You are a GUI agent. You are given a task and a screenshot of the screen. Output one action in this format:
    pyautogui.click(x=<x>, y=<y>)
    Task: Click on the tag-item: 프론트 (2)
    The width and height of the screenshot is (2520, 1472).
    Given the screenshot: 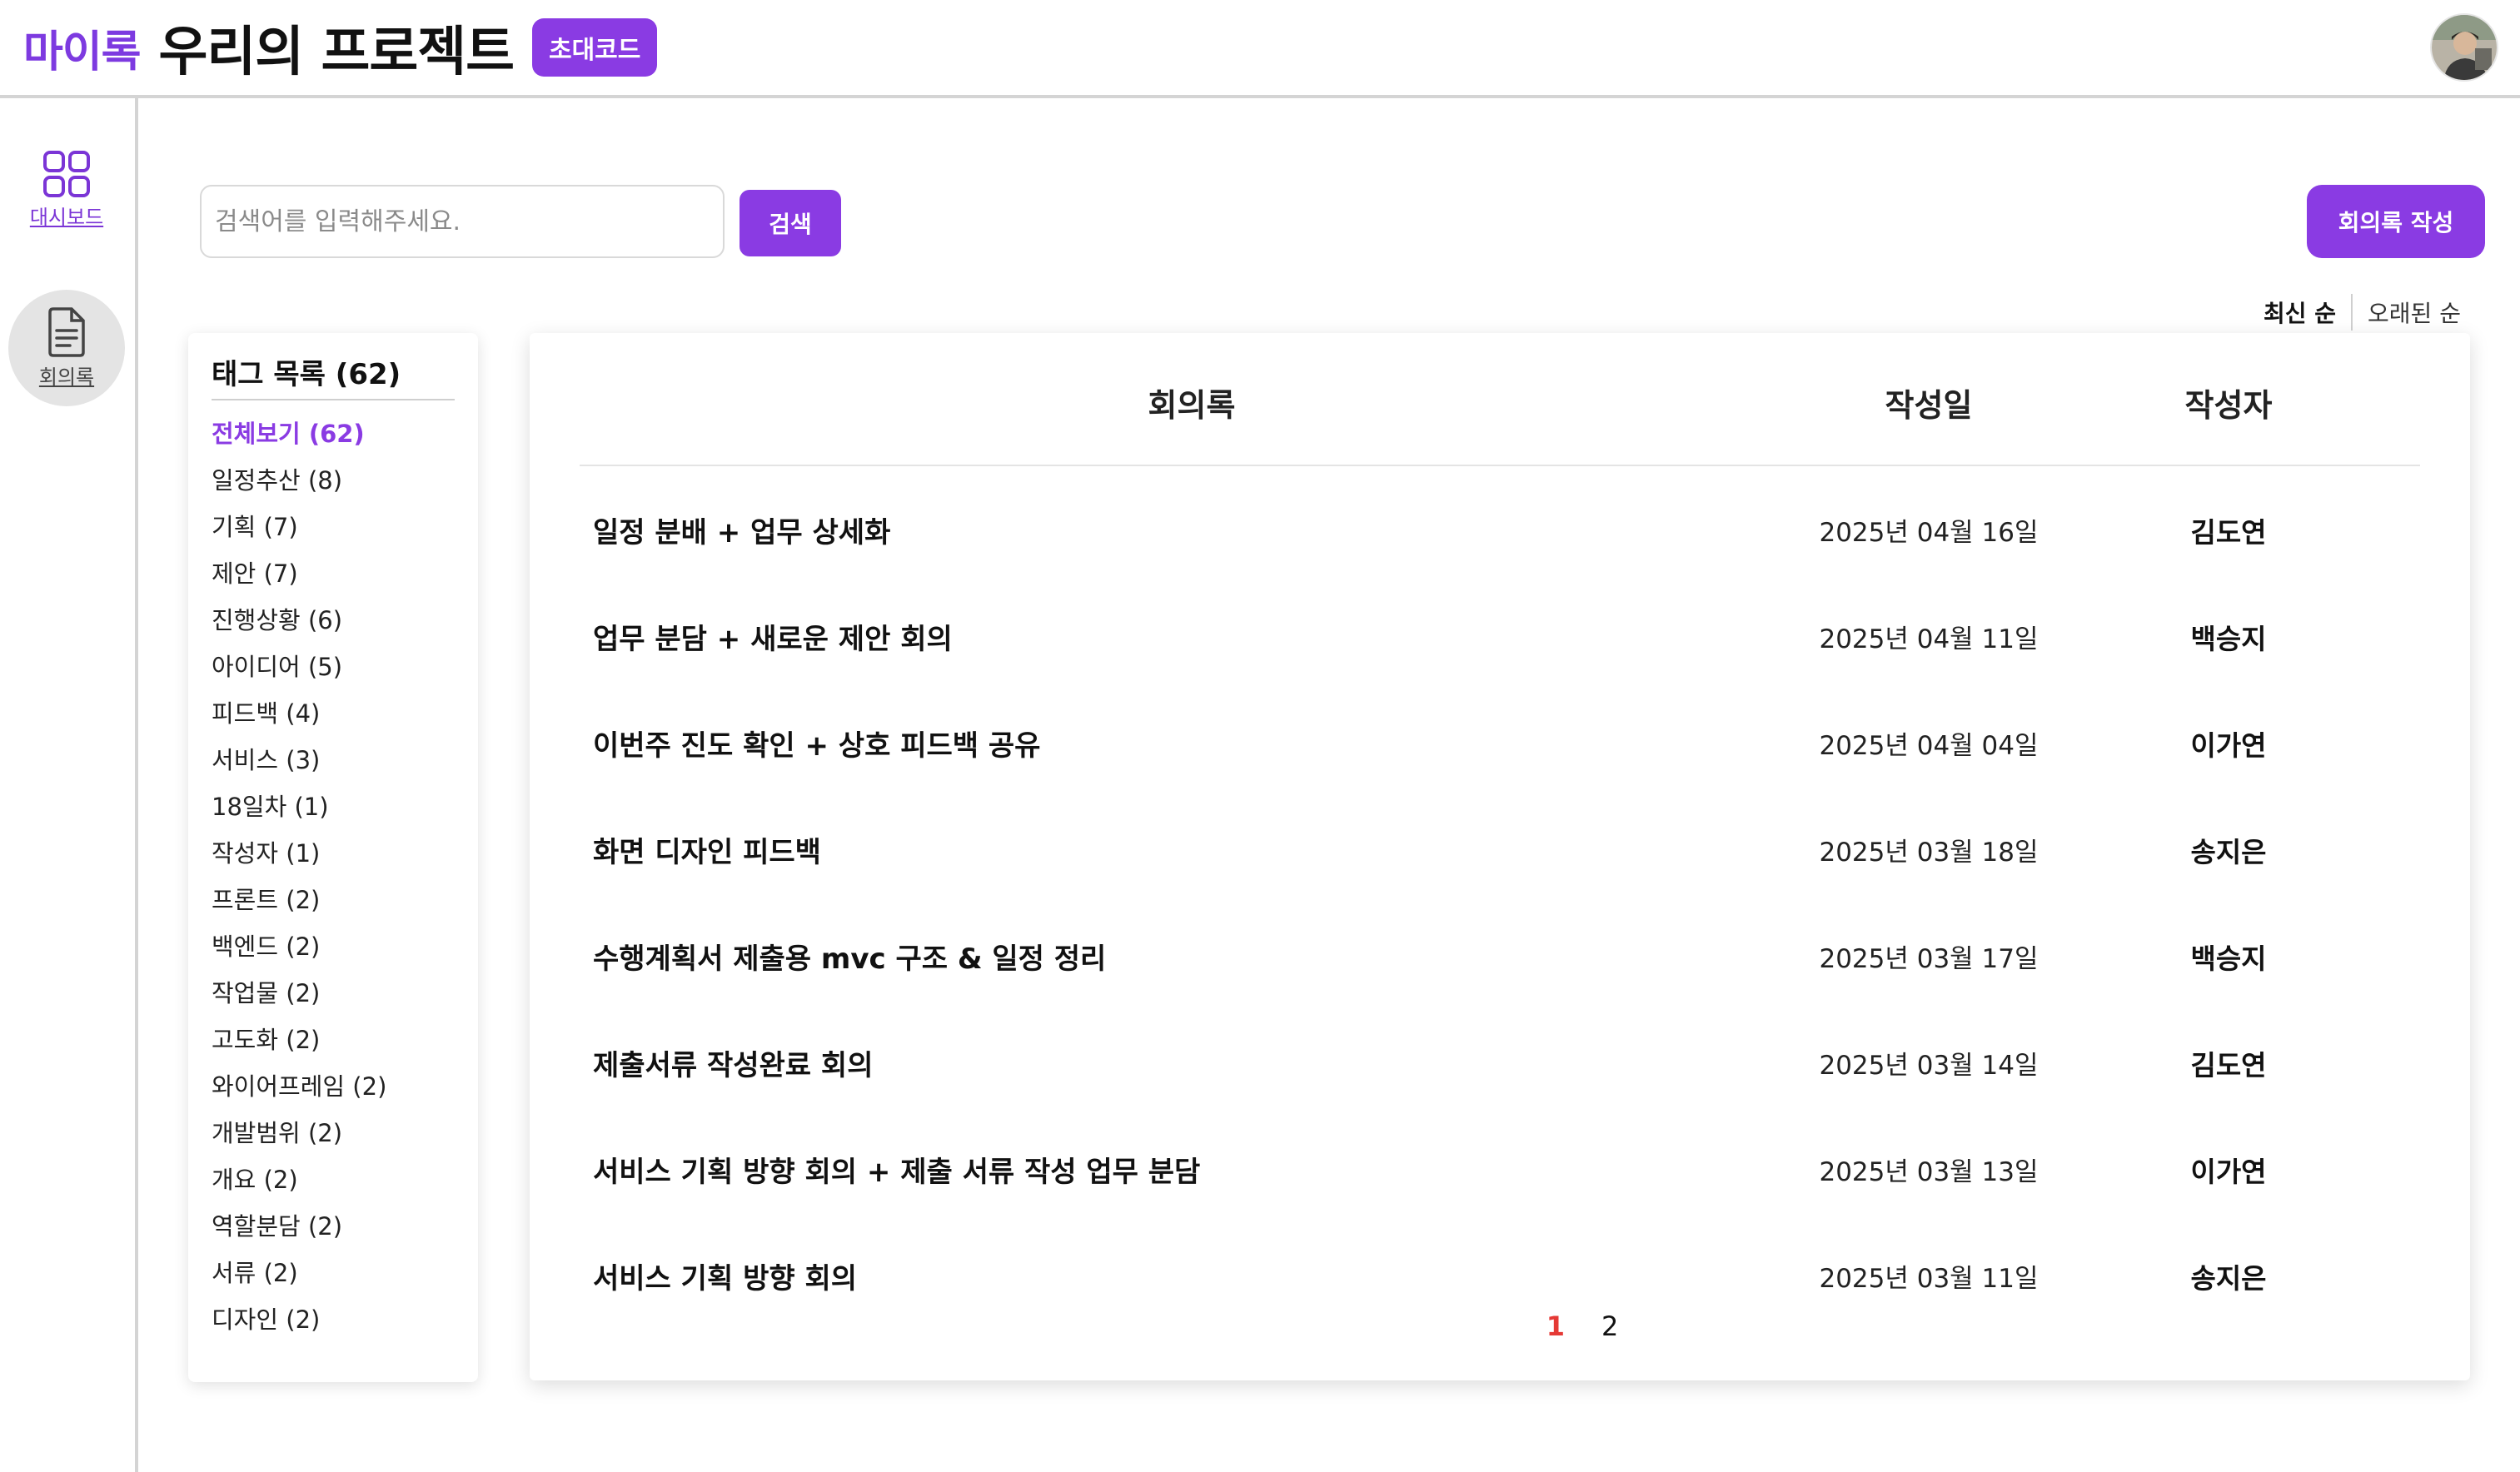 What is the action you would take?
    pyautogui.click(x=333, y=900)
    